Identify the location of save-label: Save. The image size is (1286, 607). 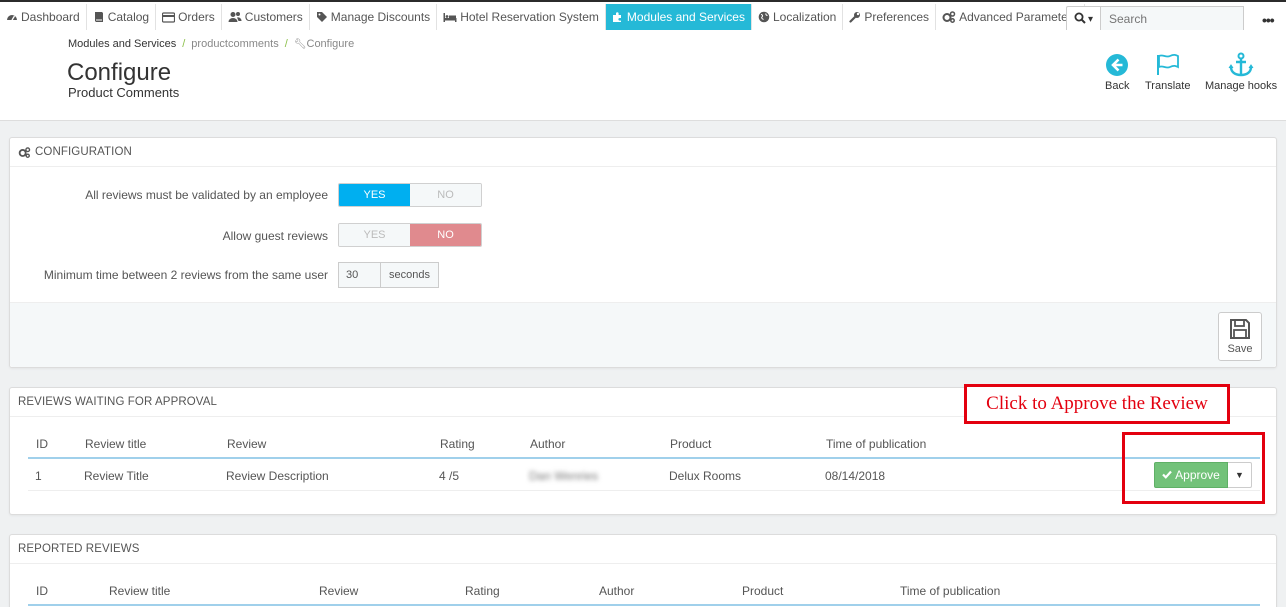
(1240, 349).